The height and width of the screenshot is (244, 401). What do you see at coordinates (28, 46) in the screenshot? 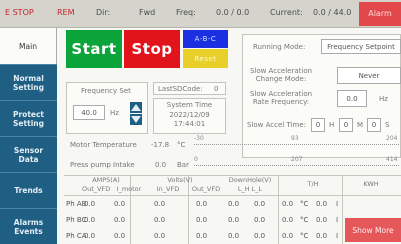
I see `sidebar-item-main: Main` at bounding box center [28, 46].